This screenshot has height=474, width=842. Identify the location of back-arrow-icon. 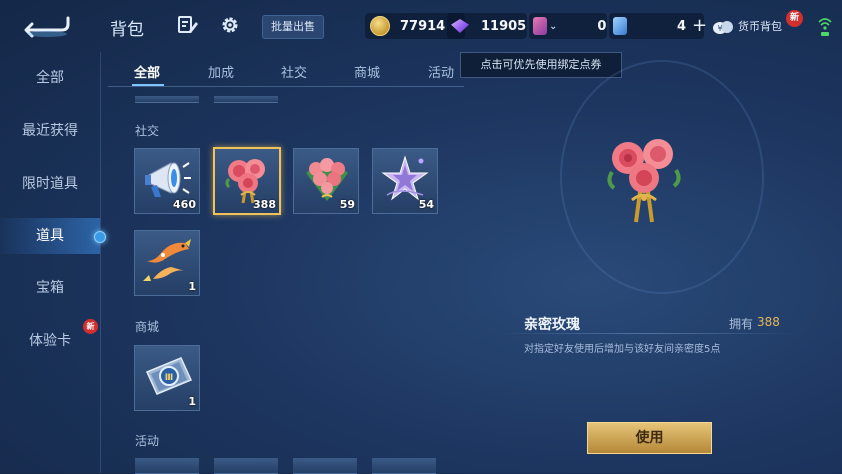
(47, 24).